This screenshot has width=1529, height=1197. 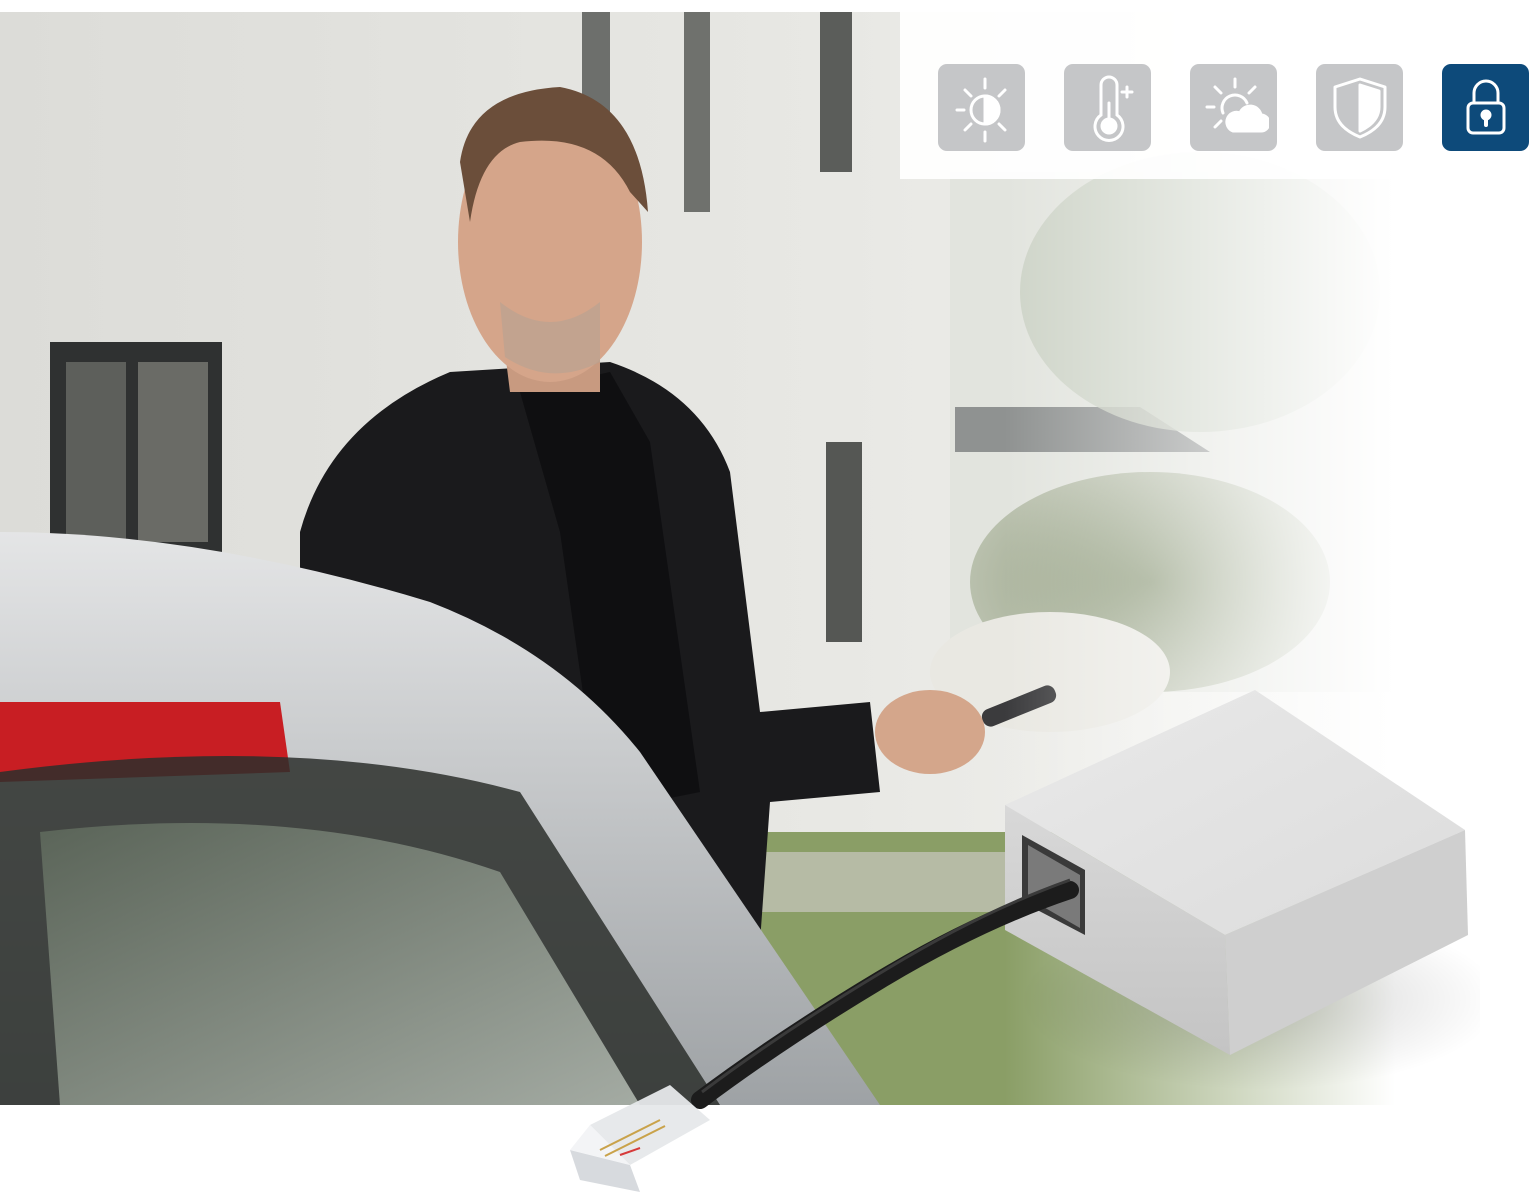 What do you see at coordinates (1107, 107) in the screenshot?
I see `thermometer-icon` at bounding box center [1107, 107].